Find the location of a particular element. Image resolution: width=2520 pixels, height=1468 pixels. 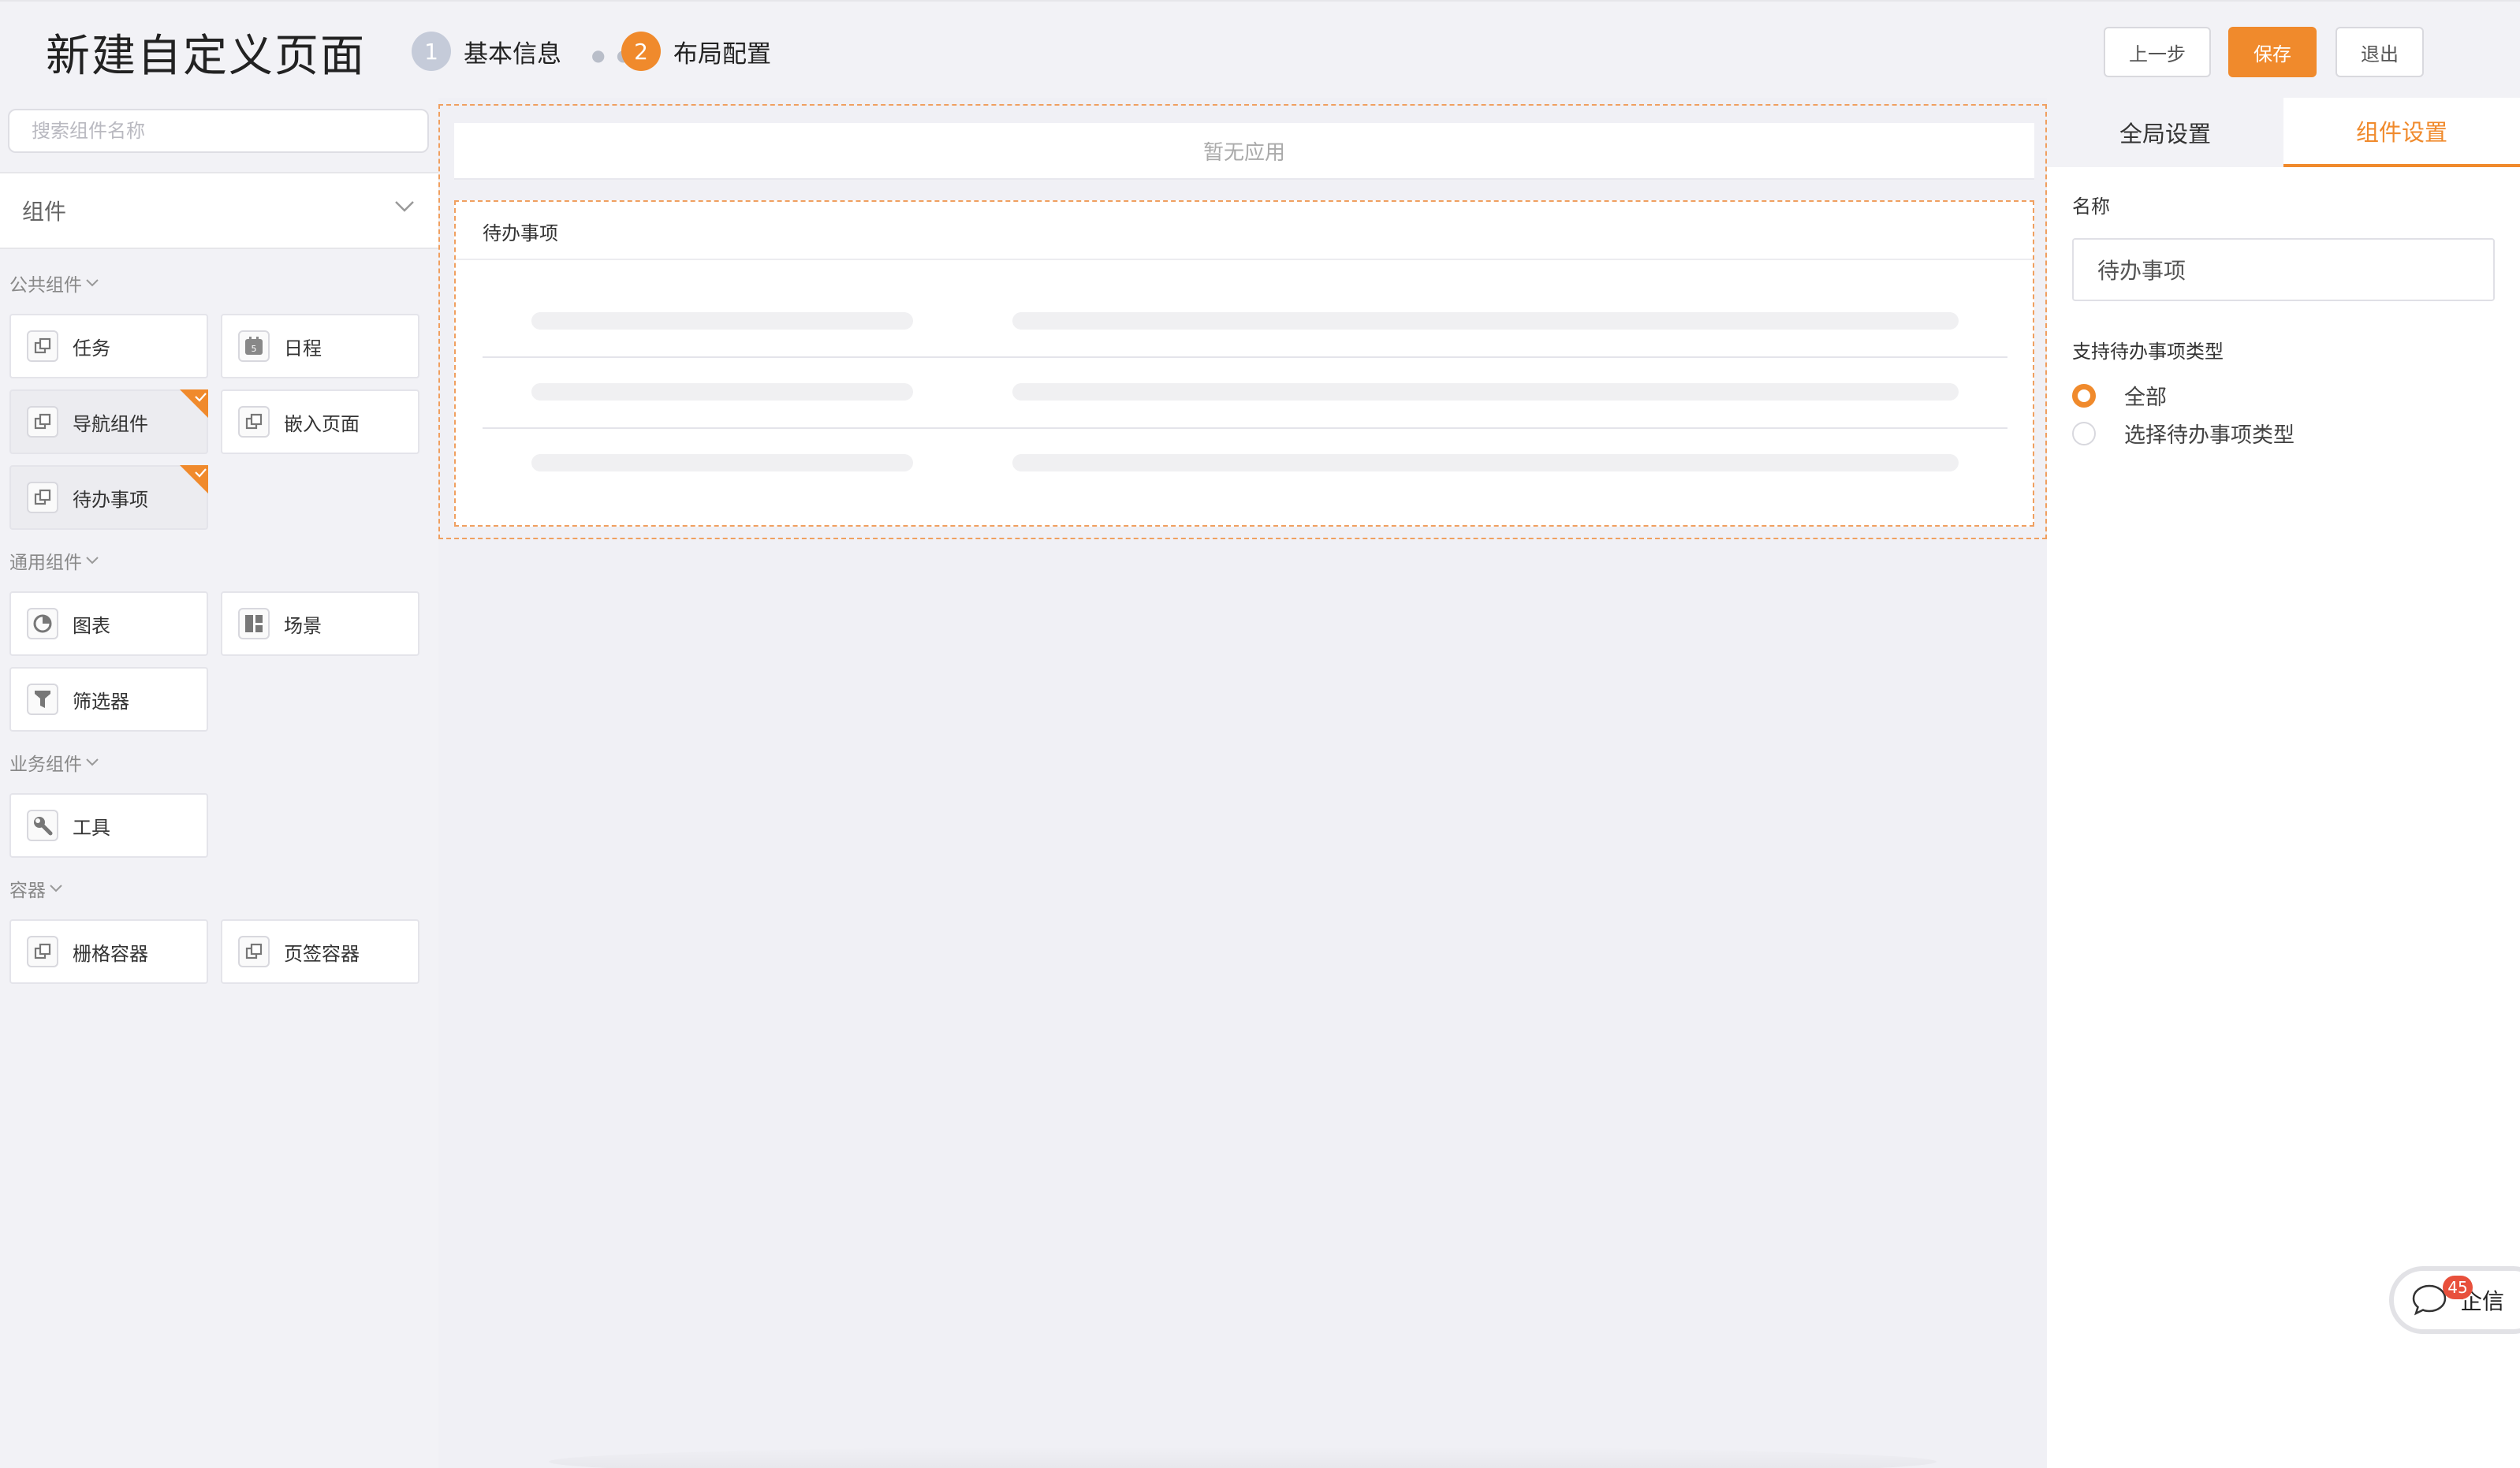

component-card-tab-container: 页签容器 is located at coordinates (320, 952).